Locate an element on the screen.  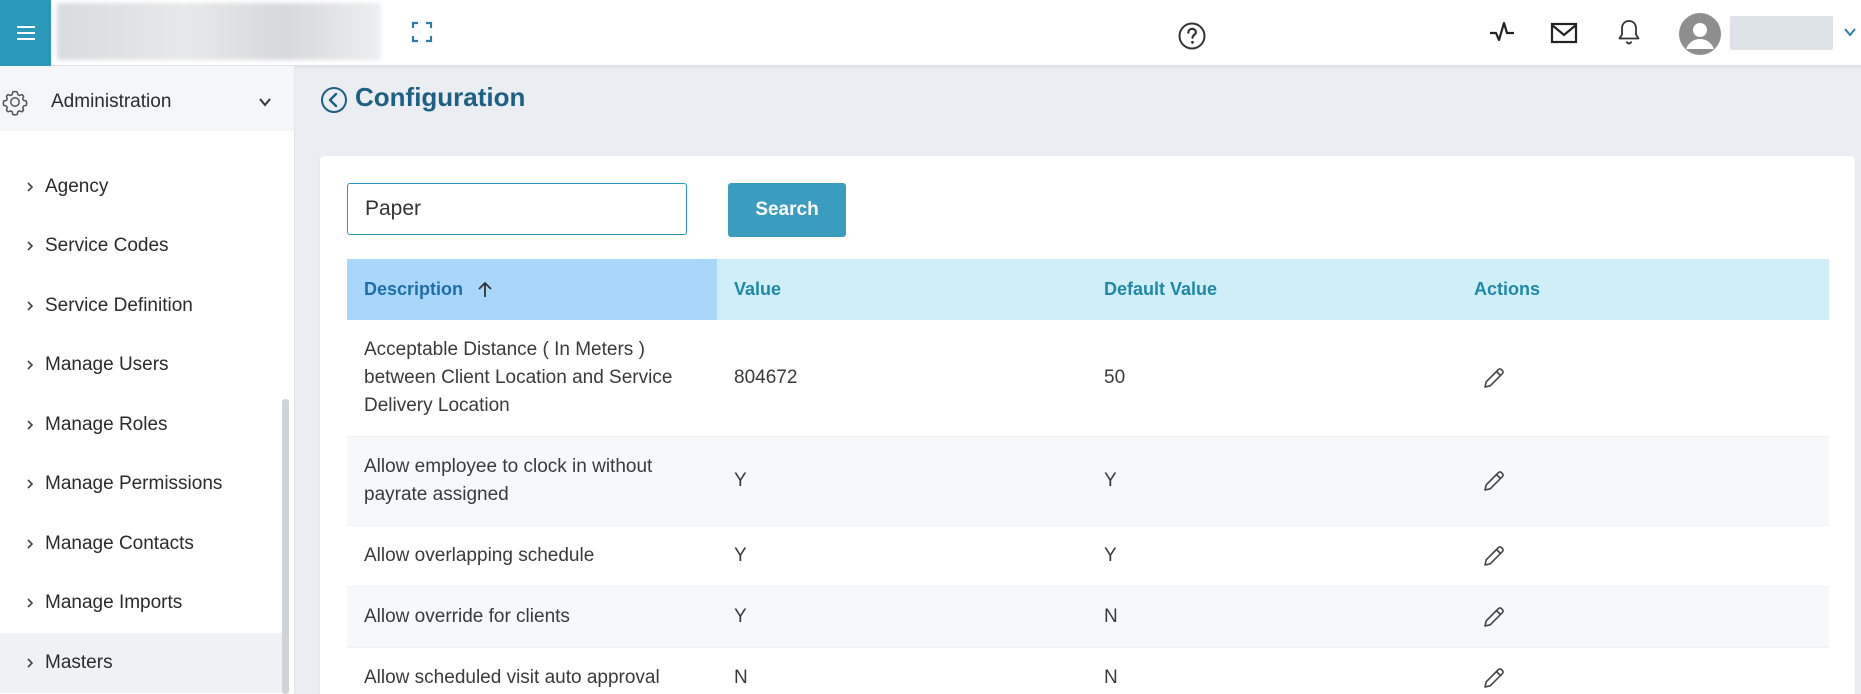
cell-description: Allow override for clients is located at coordinates (467, 616).